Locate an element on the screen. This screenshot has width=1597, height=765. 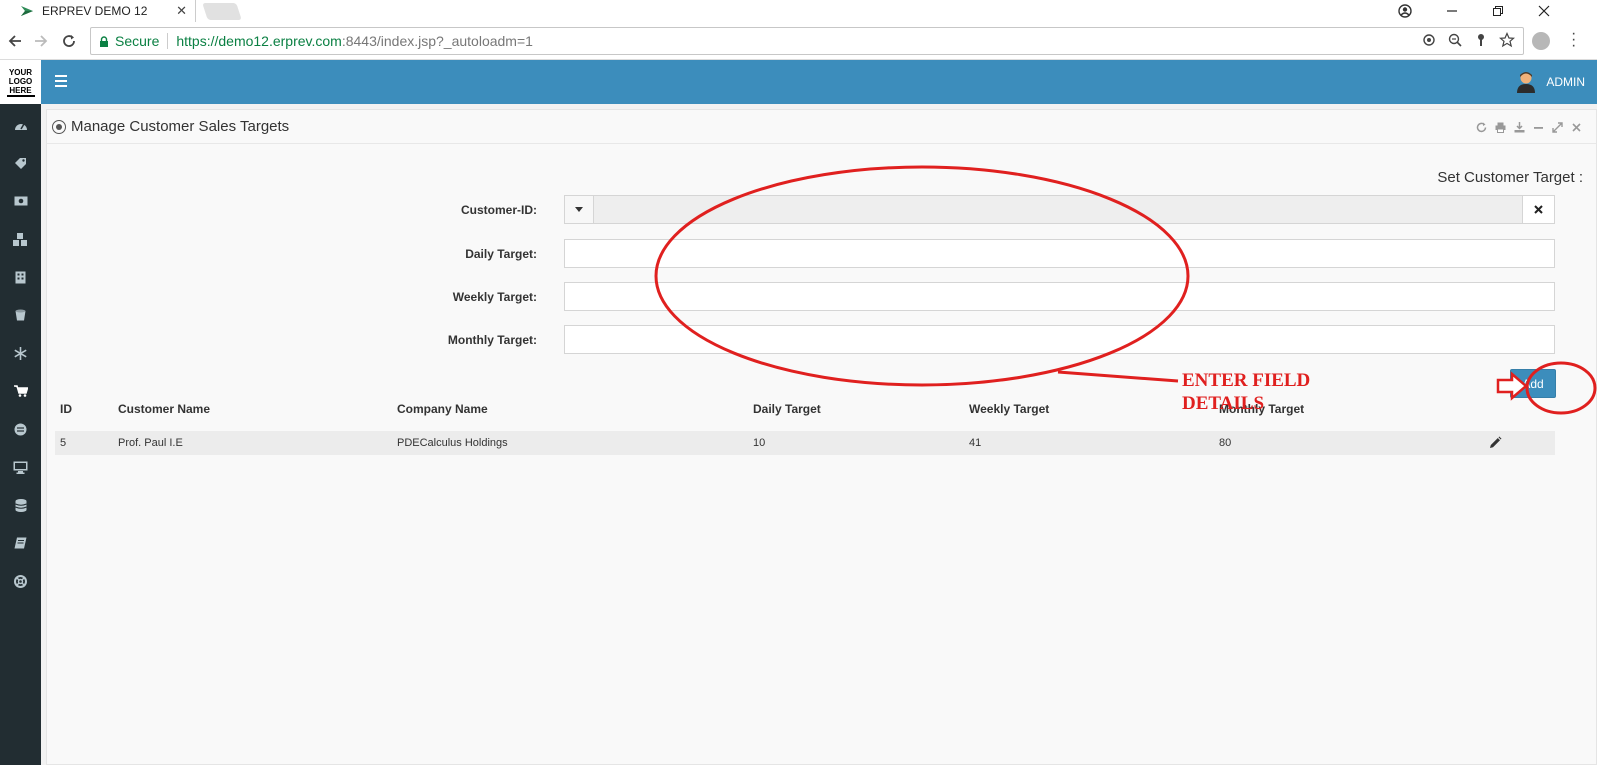
logo-text: YOUR LOGO HERE is located at coordinates (20, 82).